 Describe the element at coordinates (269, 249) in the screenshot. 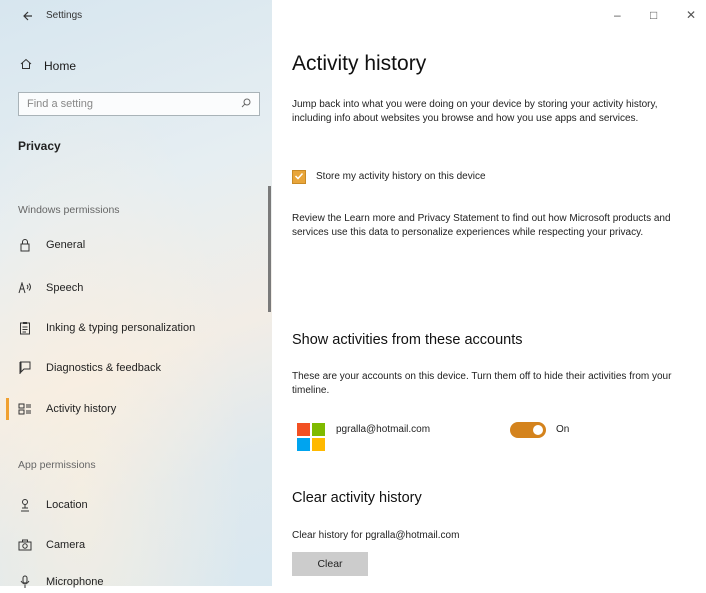

I see `sidebar-scrollbar` at that location.